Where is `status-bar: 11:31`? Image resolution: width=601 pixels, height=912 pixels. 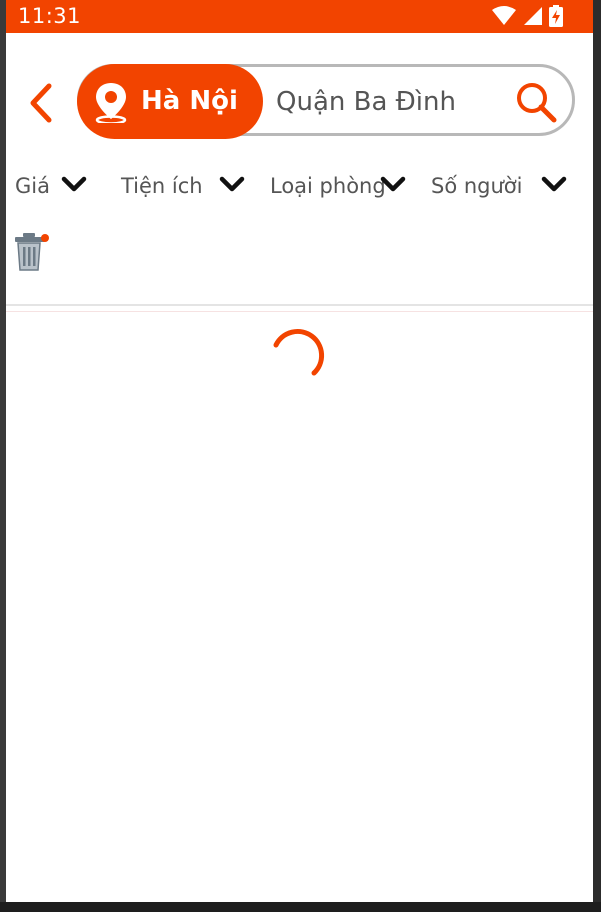 status-bar: 11:31 is located at coordinates (299, 16).